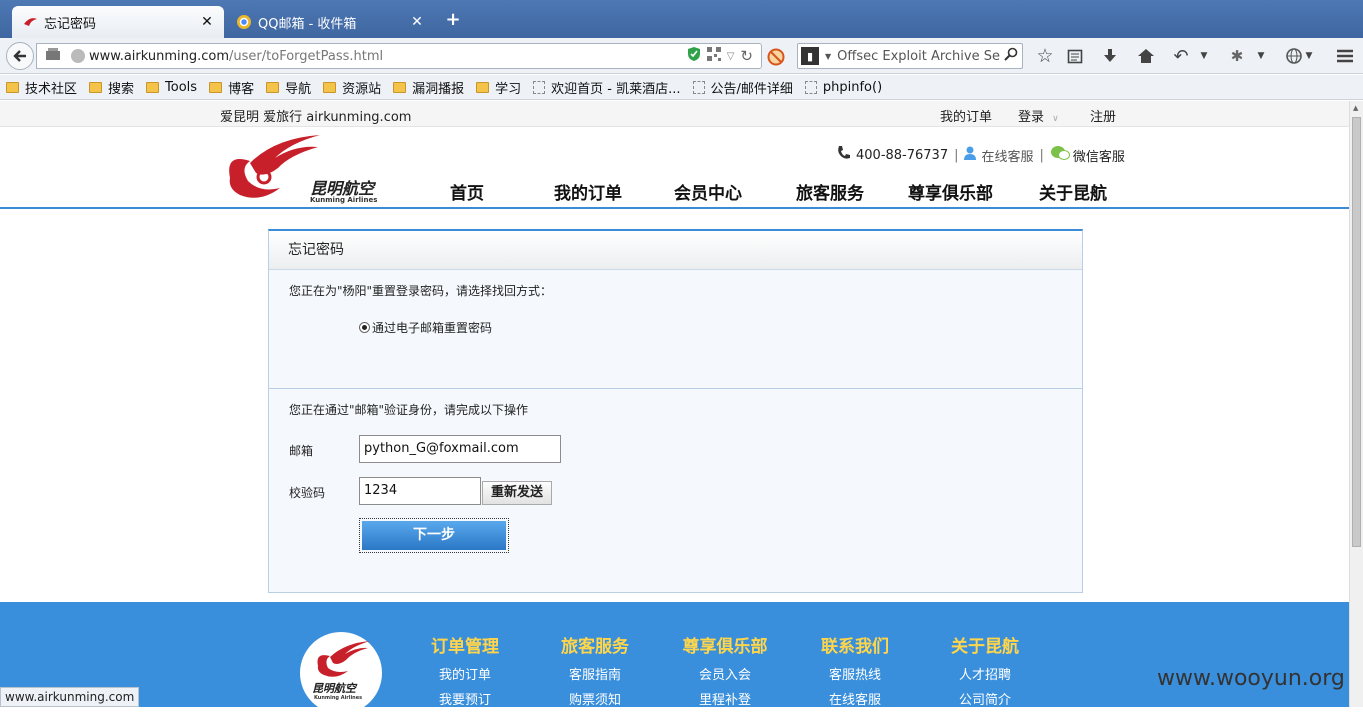 The width and height of the screenshot is (1363, 714). Describe the element at coordinates (467, 191) in the screenshot. I see `nav-home: 首页` at that location.